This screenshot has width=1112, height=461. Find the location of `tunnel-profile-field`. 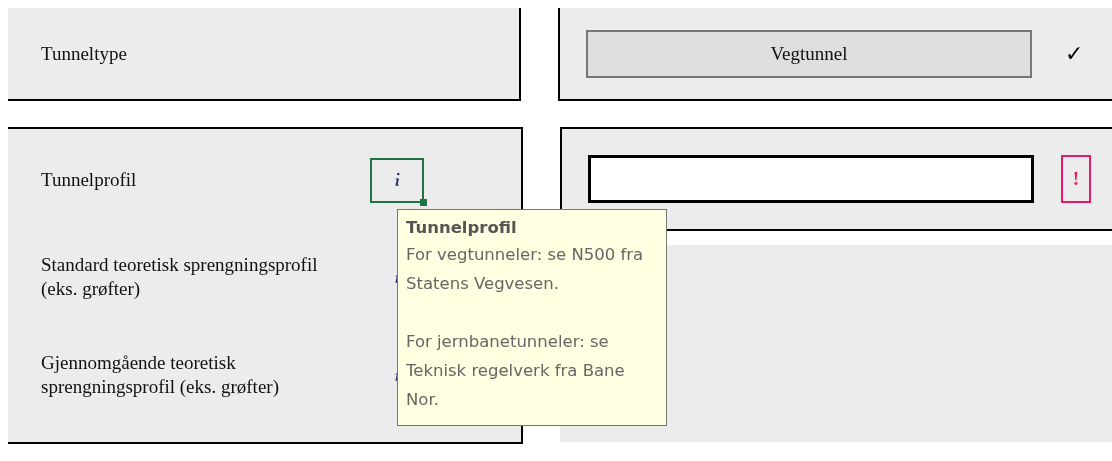

tunnel-profile-field is located at coordinates (811, 179).